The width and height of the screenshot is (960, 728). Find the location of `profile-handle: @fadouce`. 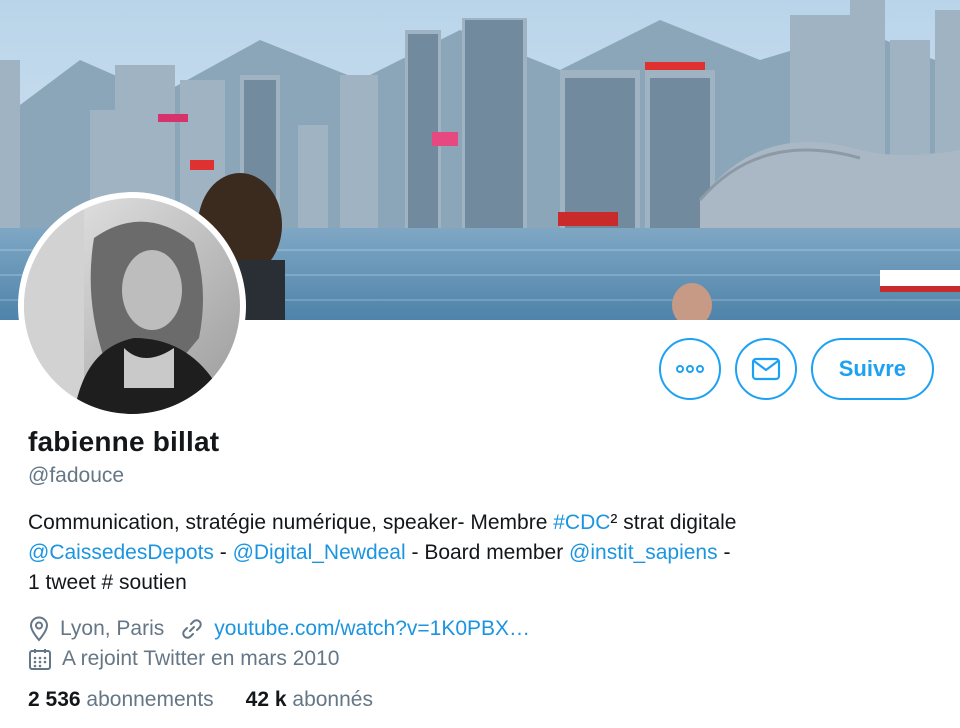

profile-handle: @fadouce is located at coordinates (76, 475).